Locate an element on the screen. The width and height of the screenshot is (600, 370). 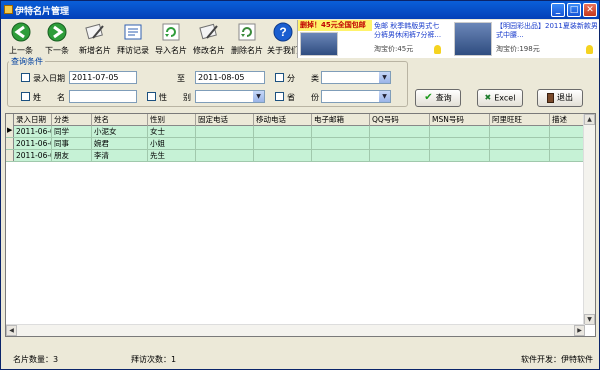
category-checkbox is located at coordinates (279, 77).